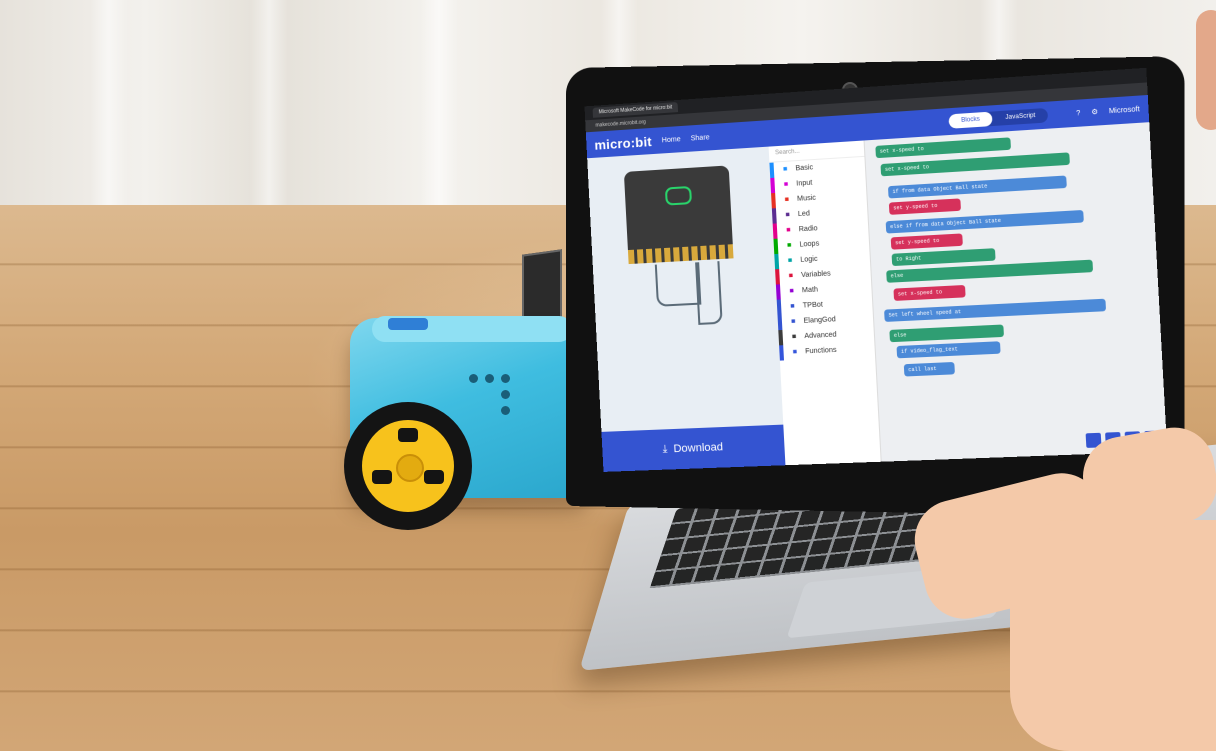  I want to click on robot-lego-studs, so click(408, 324).